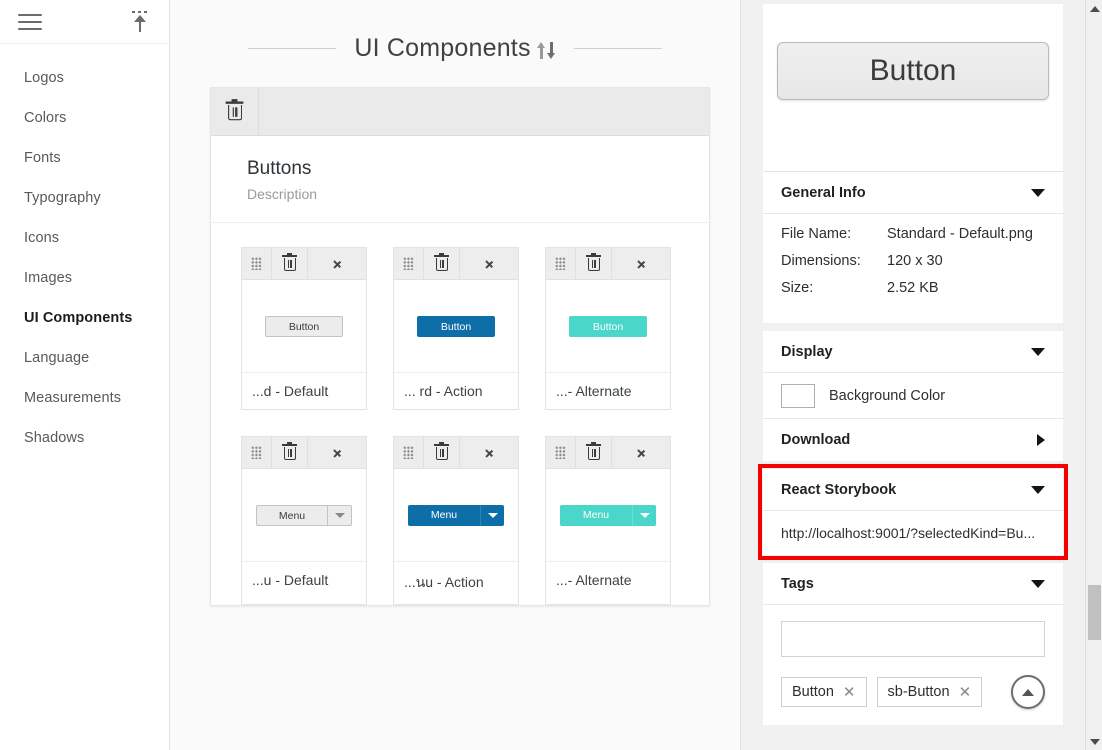  What do you see at coordinates (913, 193) in the screenshot?
I see `general-info-header: General Info` at bounding box center [913, 193].